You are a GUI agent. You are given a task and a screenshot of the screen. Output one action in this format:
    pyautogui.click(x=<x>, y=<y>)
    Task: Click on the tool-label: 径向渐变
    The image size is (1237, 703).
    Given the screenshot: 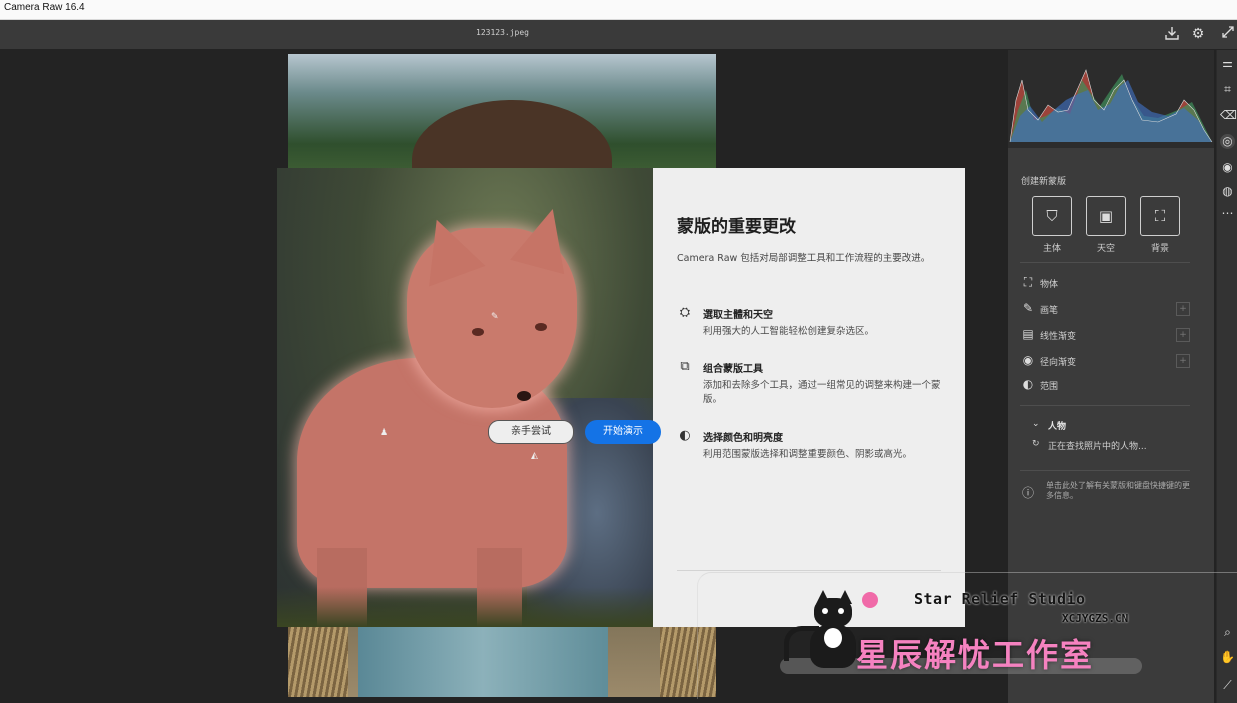 What is the action you would take?
    pyautogui.click(x=1058, y=363)
    